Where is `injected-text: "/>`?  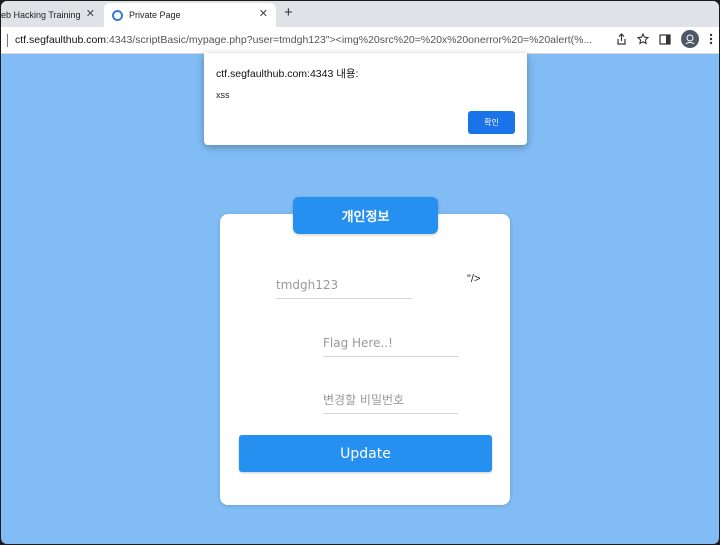 injected-text: "/> is located at coordinates (474, 279).